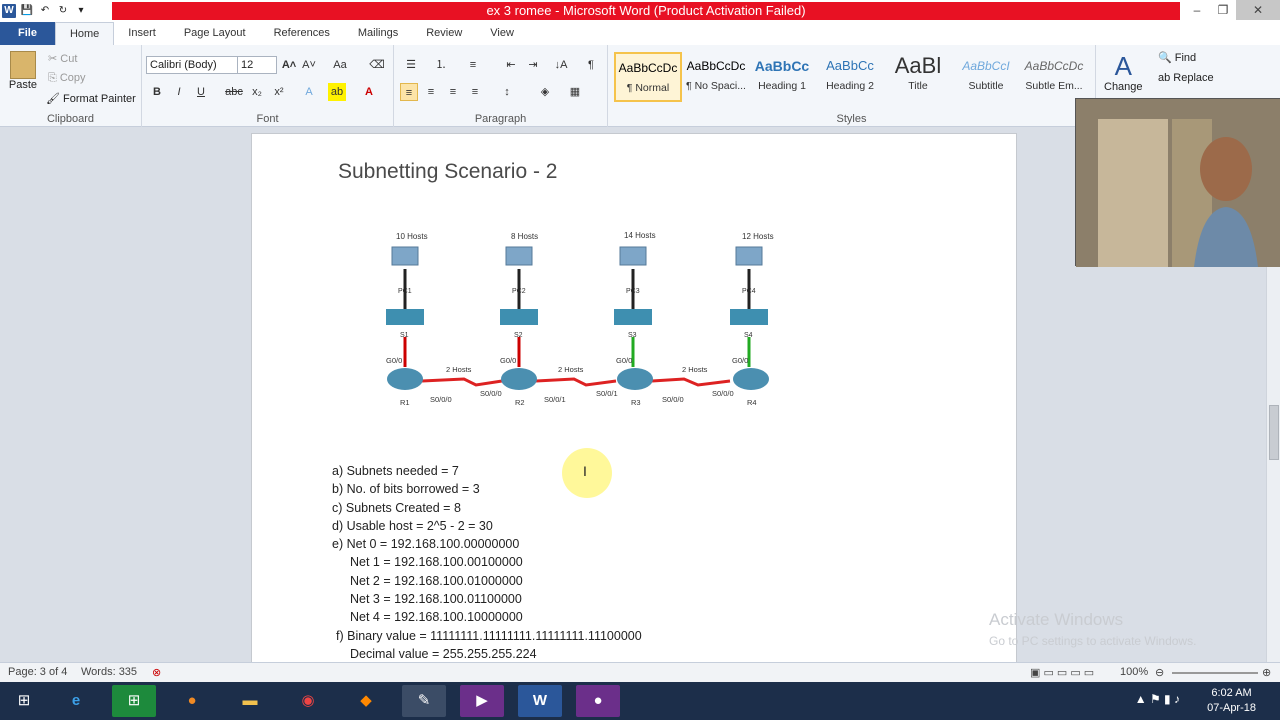  Describe the element at coordinates (507, 92) in the screenshot. I see `line-spacing-icon: ↕` at that location.